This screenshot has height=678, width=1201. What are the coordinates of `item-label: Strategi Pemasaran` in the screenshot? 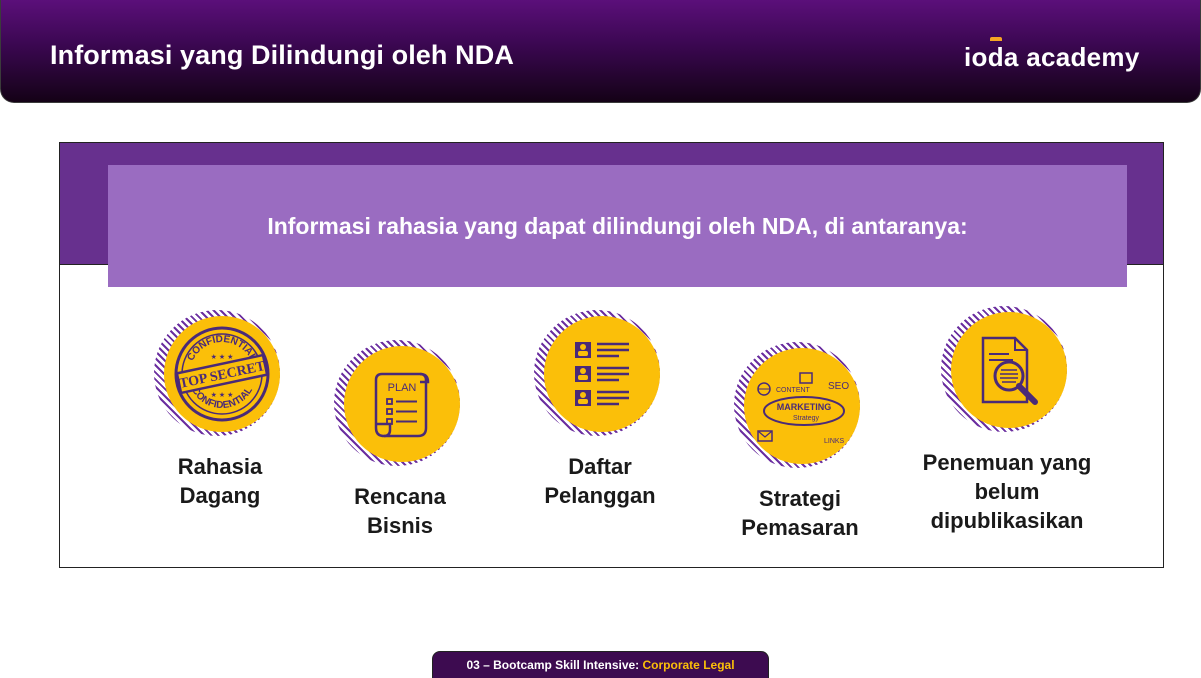 It's located at (800, 513).